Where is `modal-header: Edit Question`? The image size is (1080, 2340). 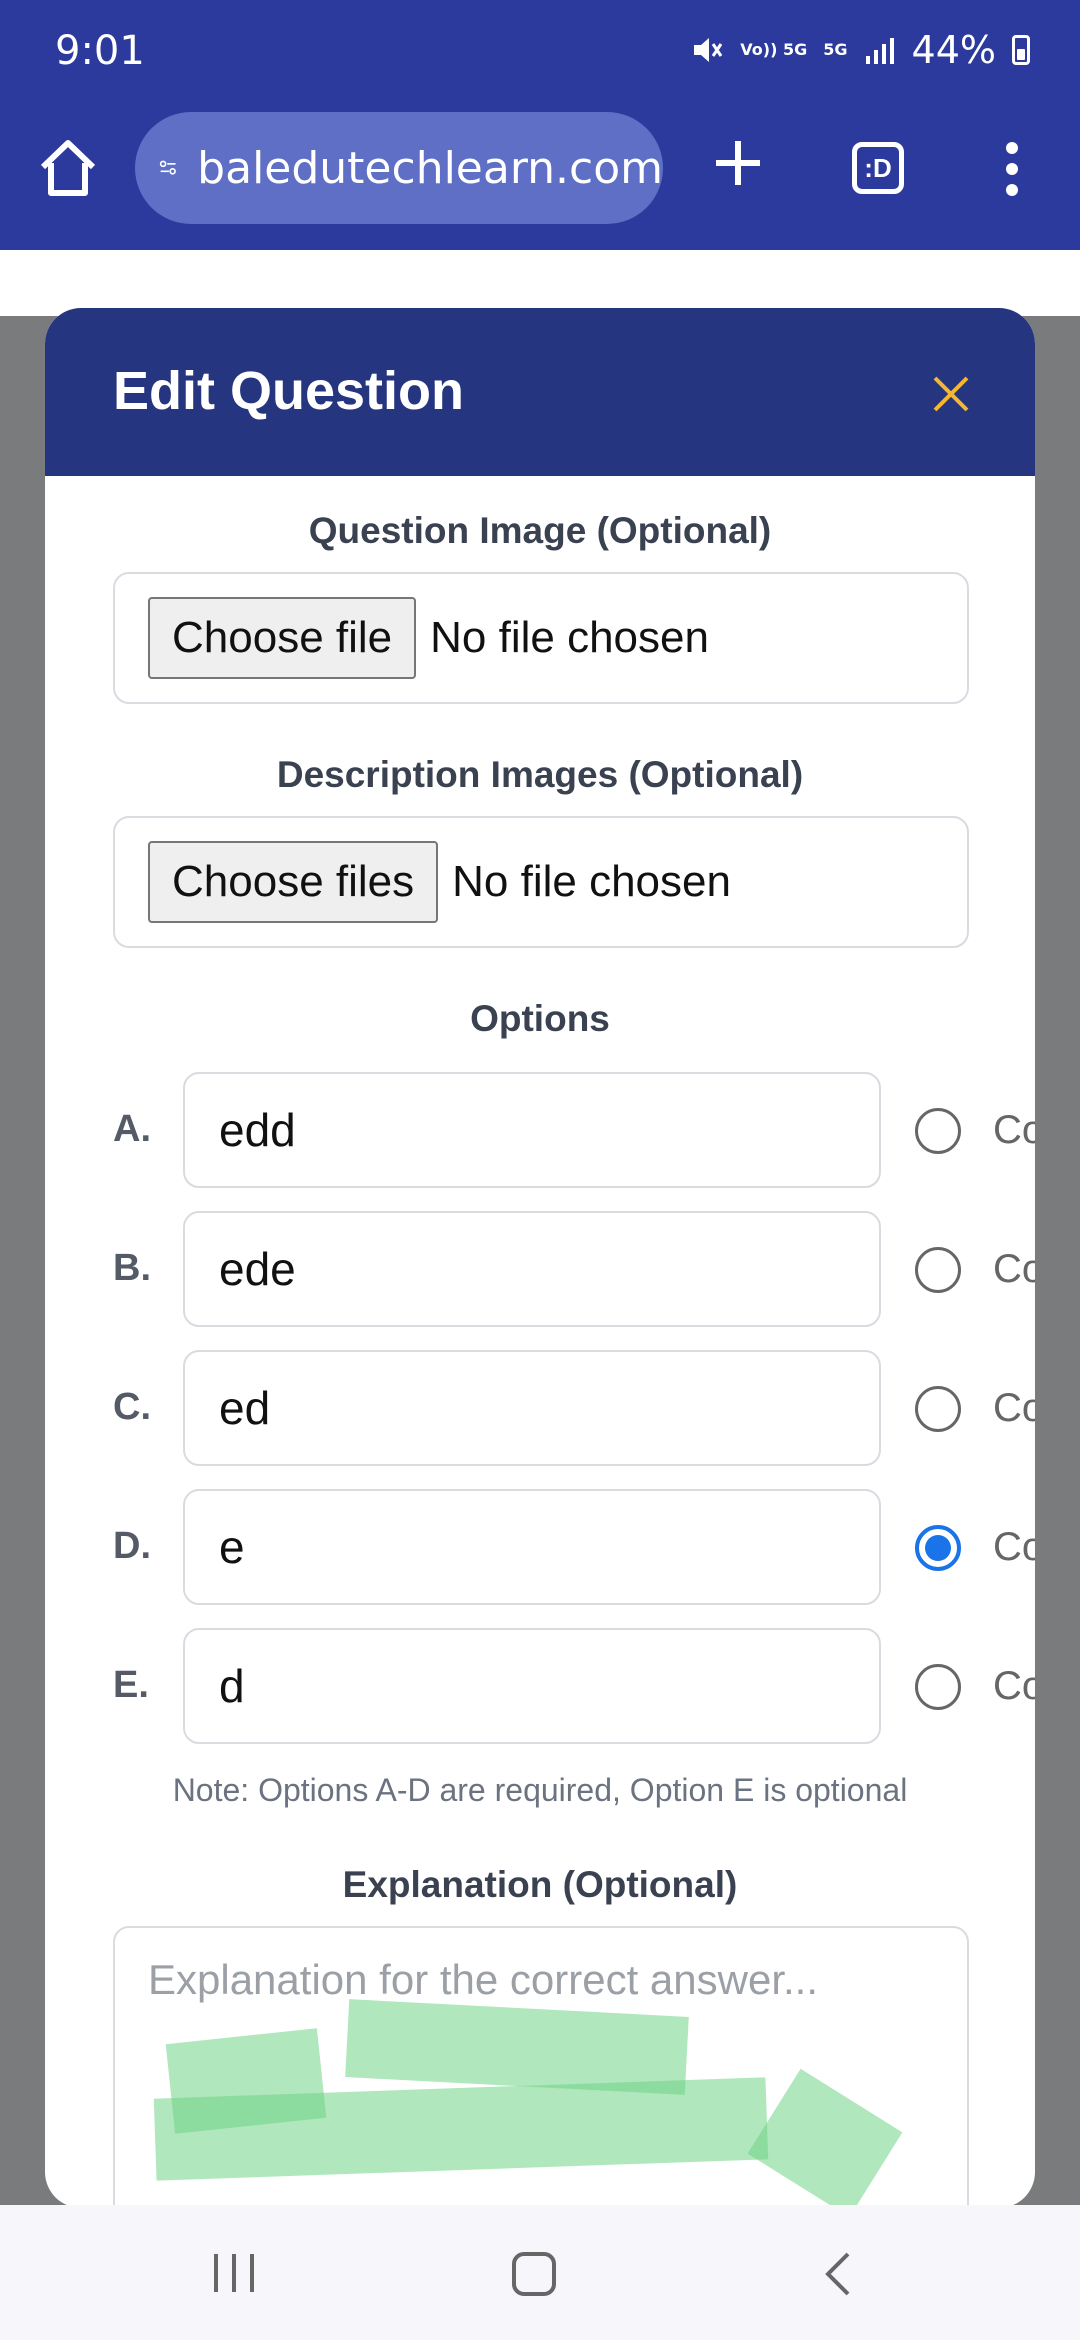
modal-header: Edit Question is located at coordinates (540, 392).